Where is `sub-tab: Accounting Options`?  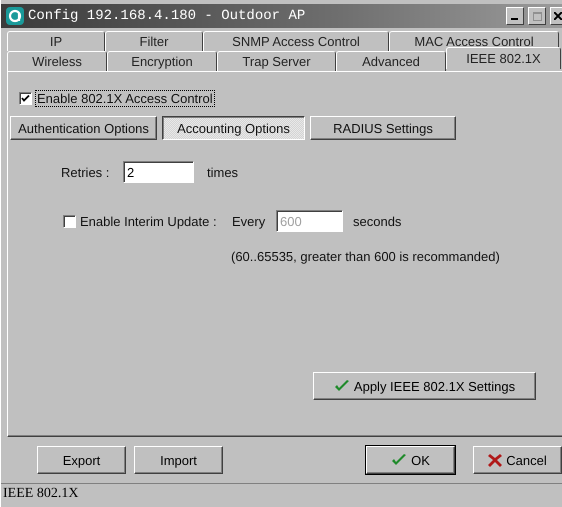 sub-tab: Accounting Options is located at coordinates (233, 128).